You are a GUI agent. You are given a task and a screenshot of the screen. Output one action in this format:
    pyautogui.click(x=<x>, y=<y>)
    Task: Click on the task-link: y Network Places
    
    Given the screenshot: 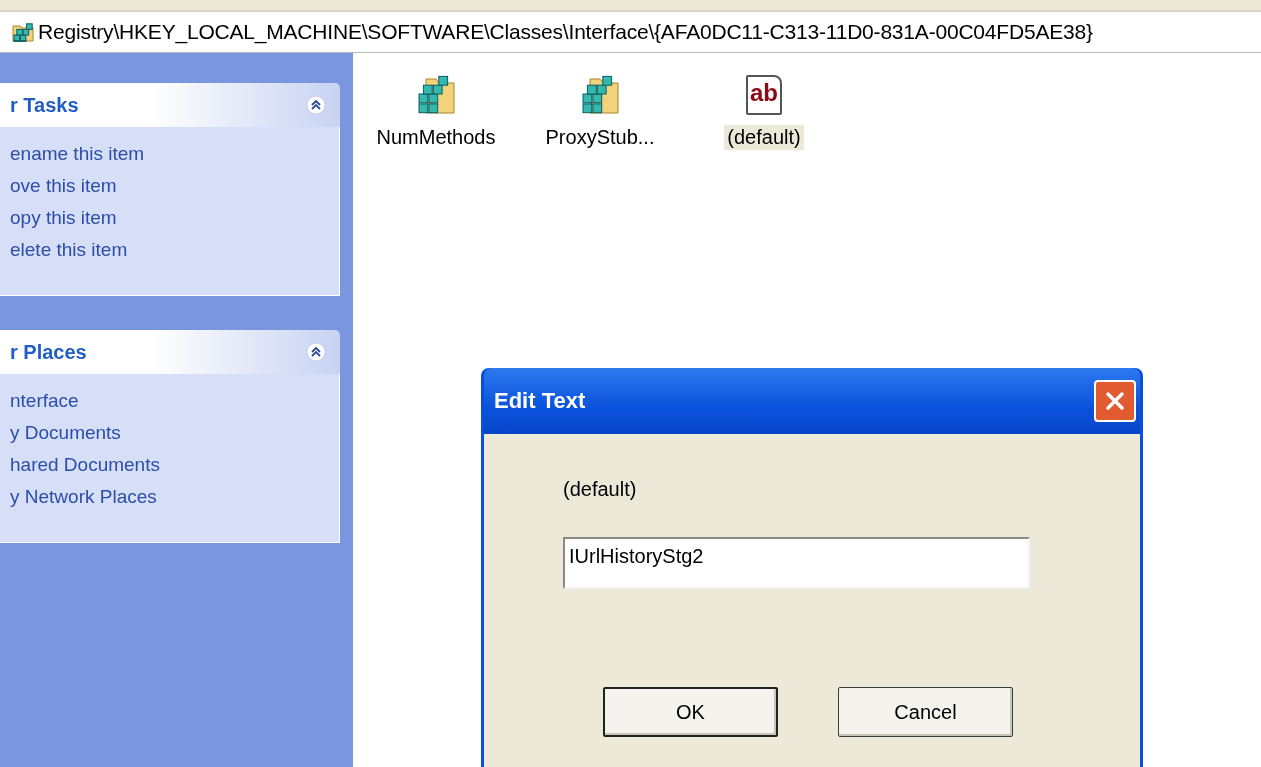 What is the action you would take?
    pyautogui.click(x=169, y=497)
    